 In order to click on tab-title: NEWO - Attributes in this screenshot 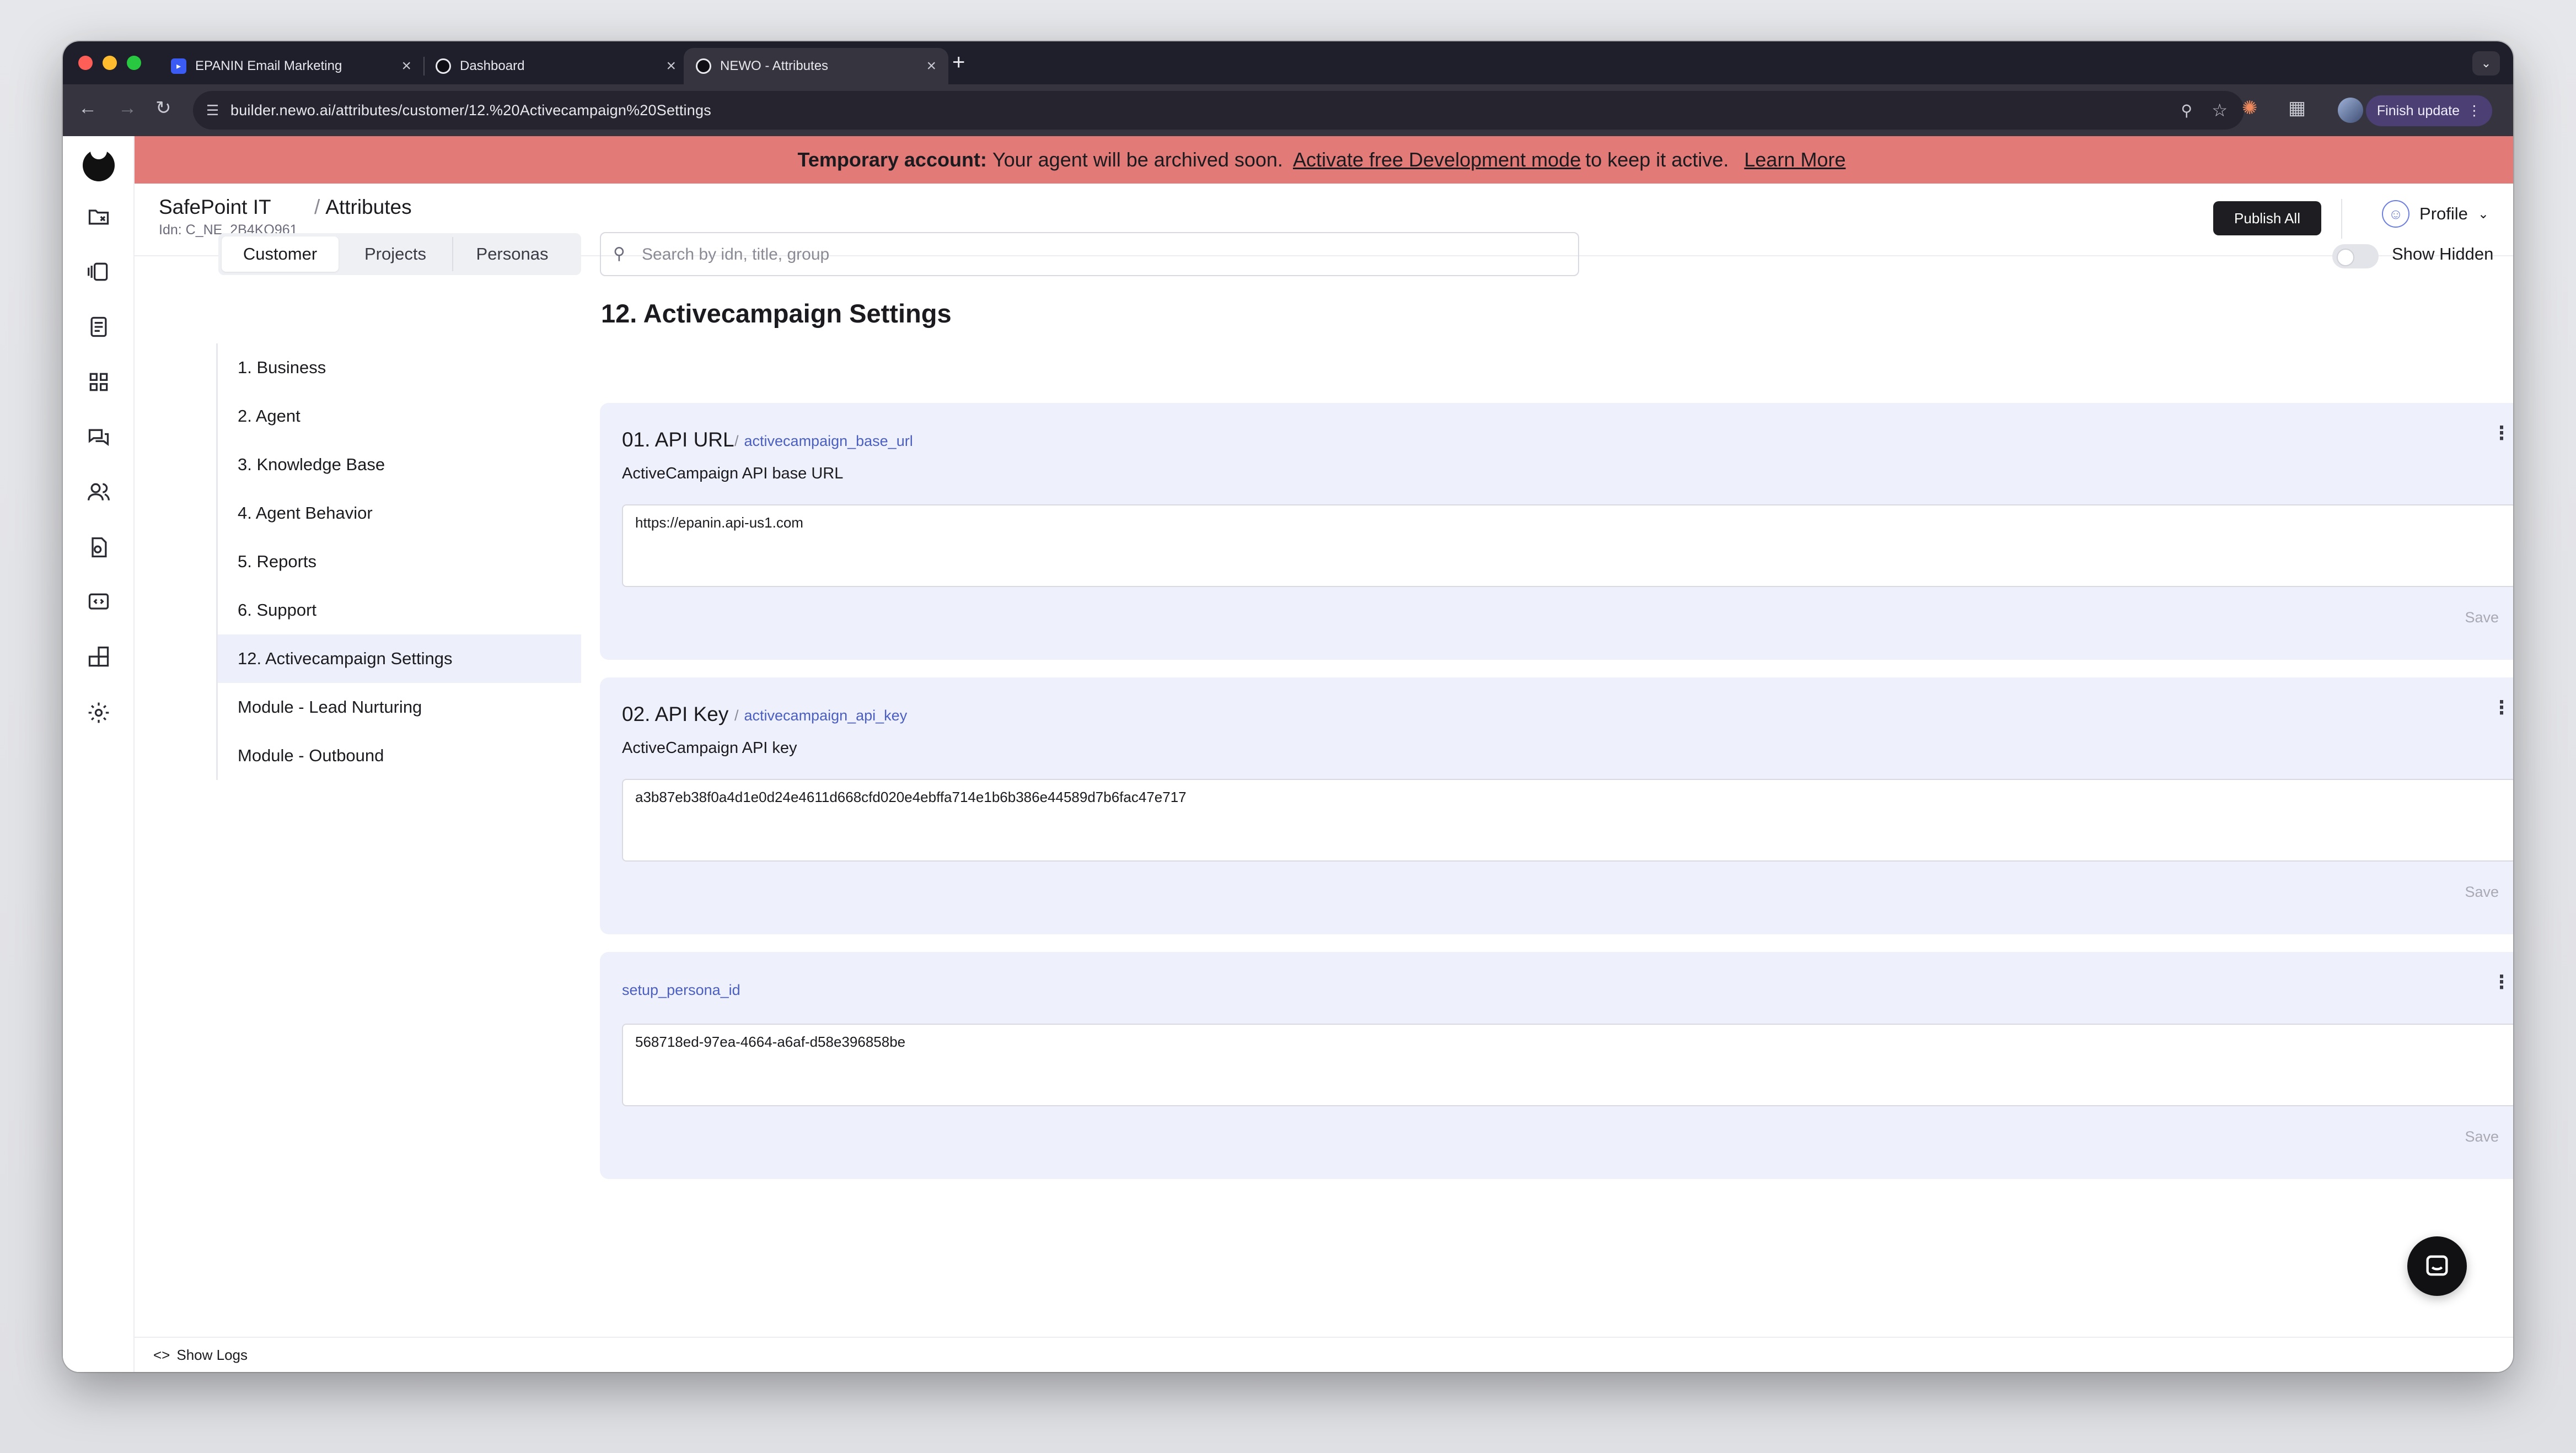, I will do `click(774, 65)`.